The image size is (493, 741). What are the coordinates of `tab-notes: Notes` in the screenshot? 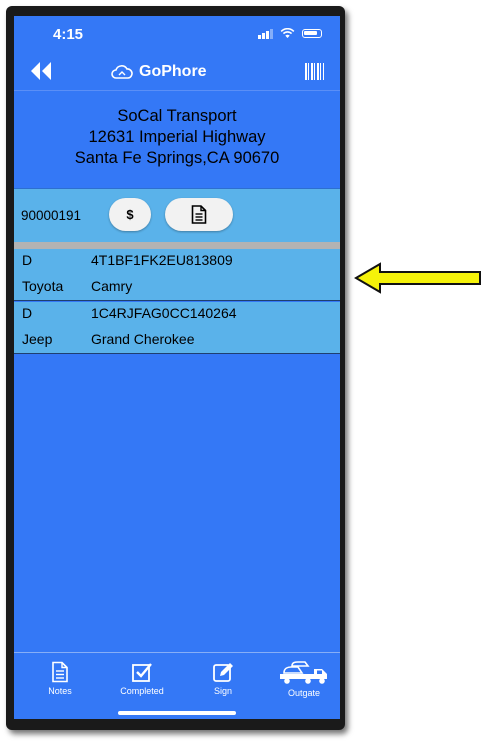 It's located at (60, 678).